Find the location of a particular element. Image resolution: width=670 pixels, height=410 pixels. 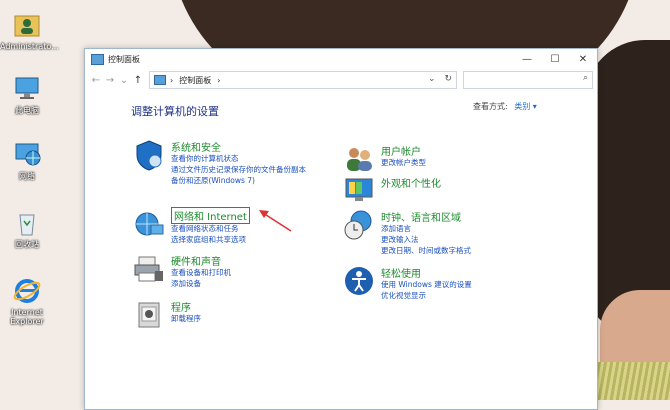

programs-icon is located at coordinates (149, 315).